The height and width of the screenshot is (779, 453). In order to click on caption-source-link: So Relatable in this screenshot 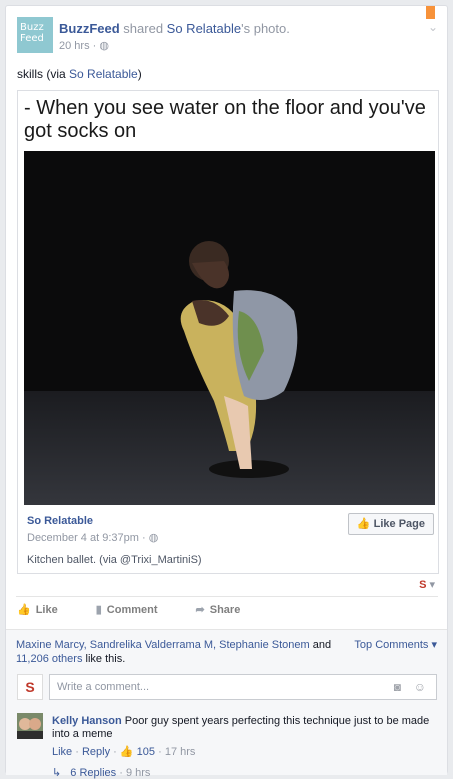, I will do `click(103, 74)`.